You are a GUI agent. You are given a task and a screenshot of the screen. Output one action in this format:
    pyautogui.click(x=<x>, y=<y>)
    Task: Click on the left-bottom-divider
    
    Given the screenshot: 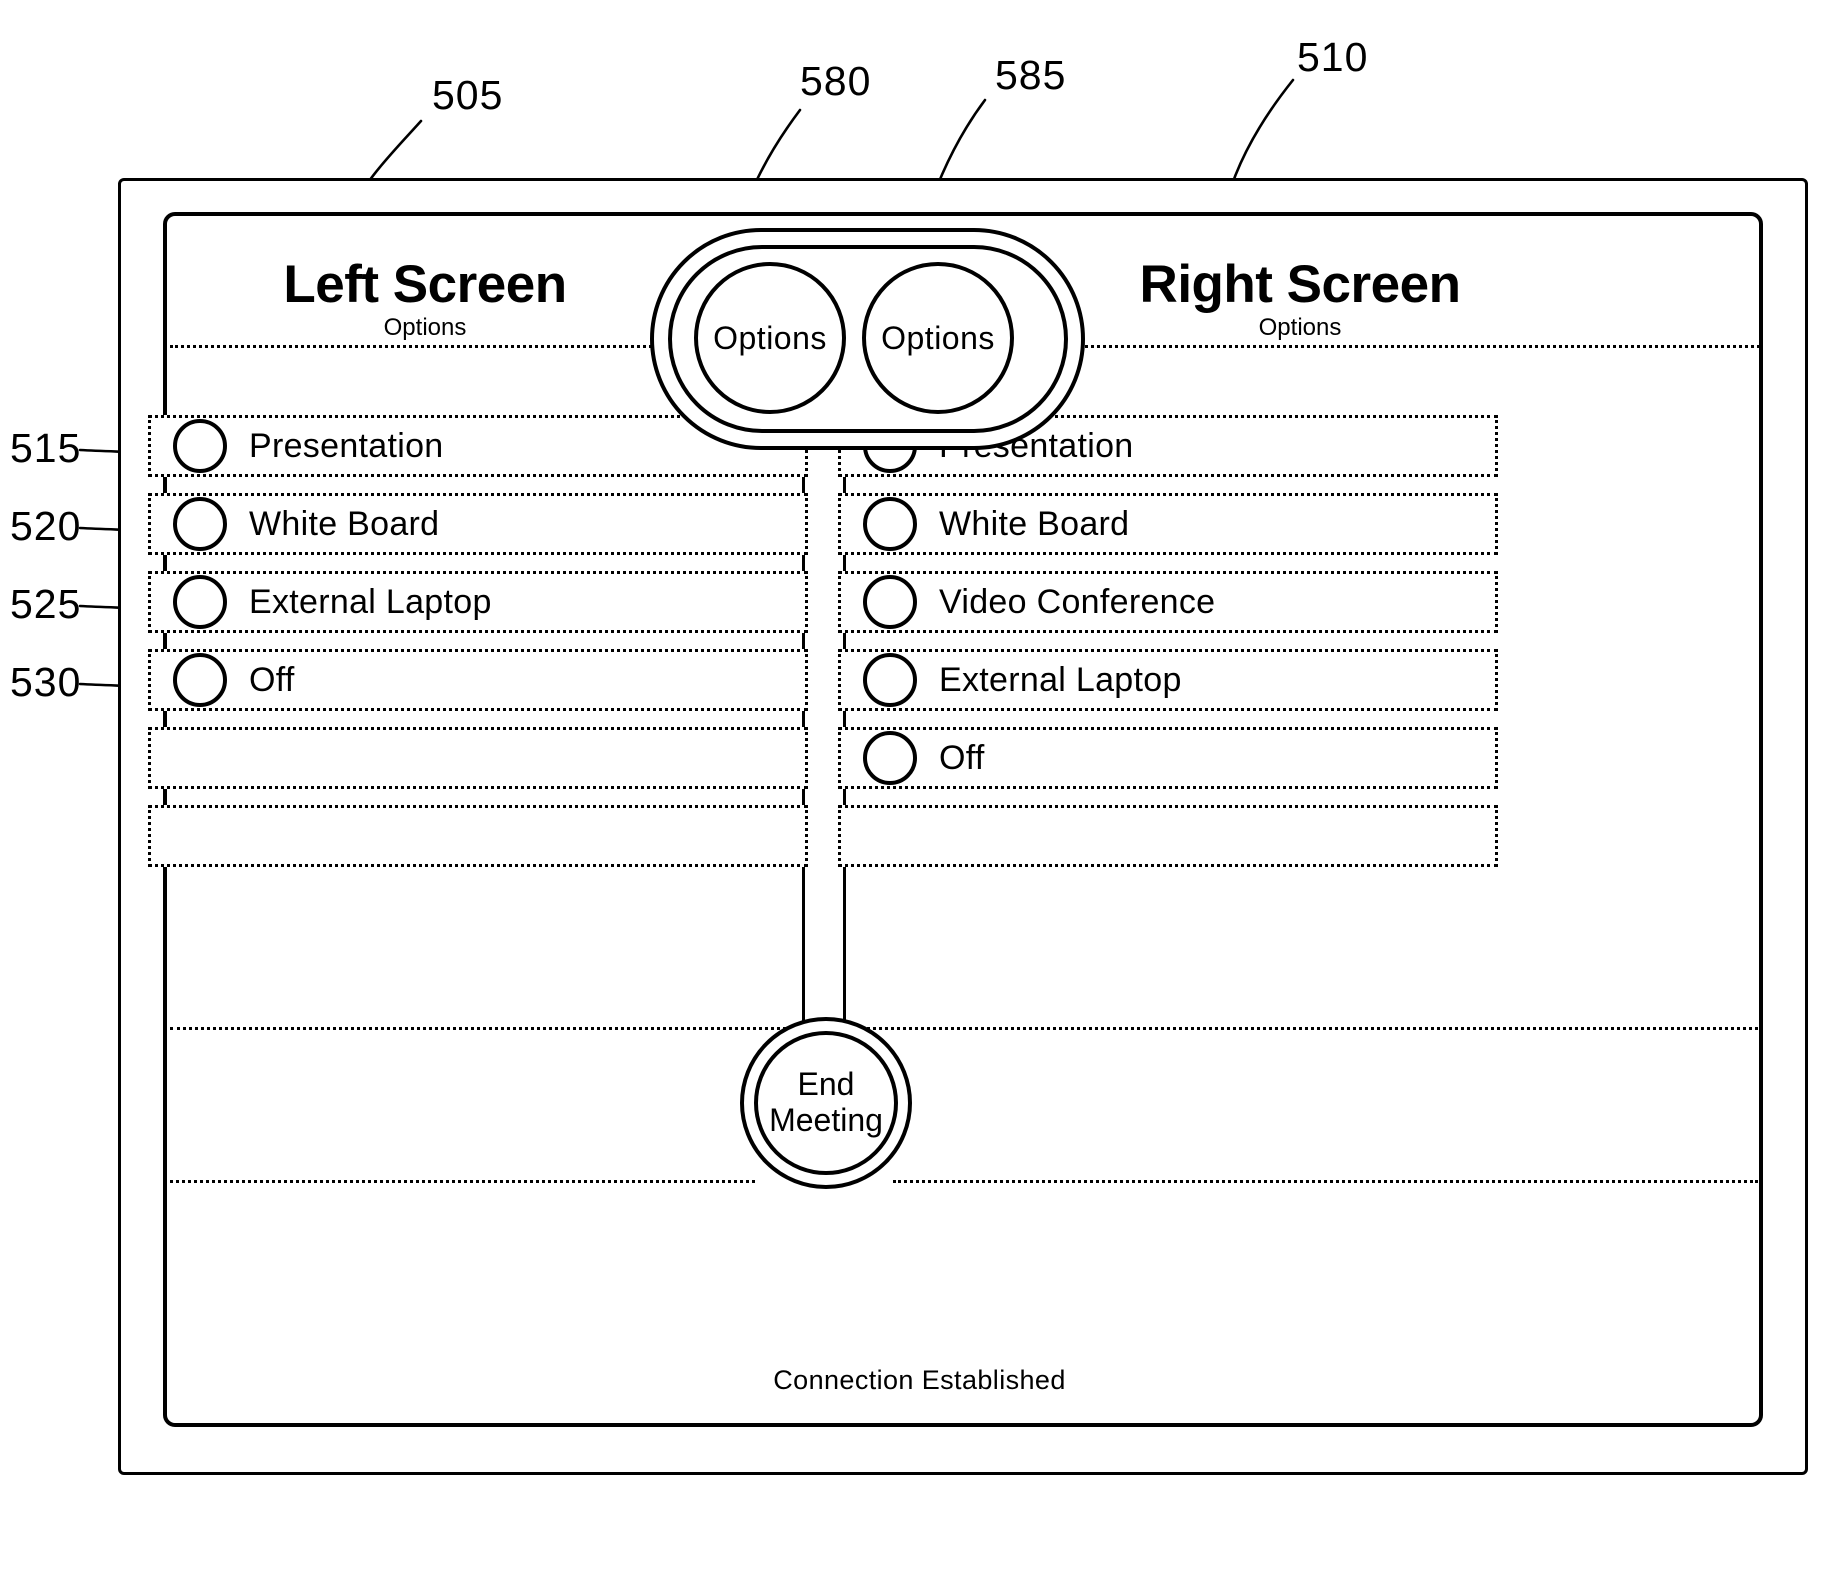 What is the action you would take?
    pyautogui.click(x=462, y=1181)
    